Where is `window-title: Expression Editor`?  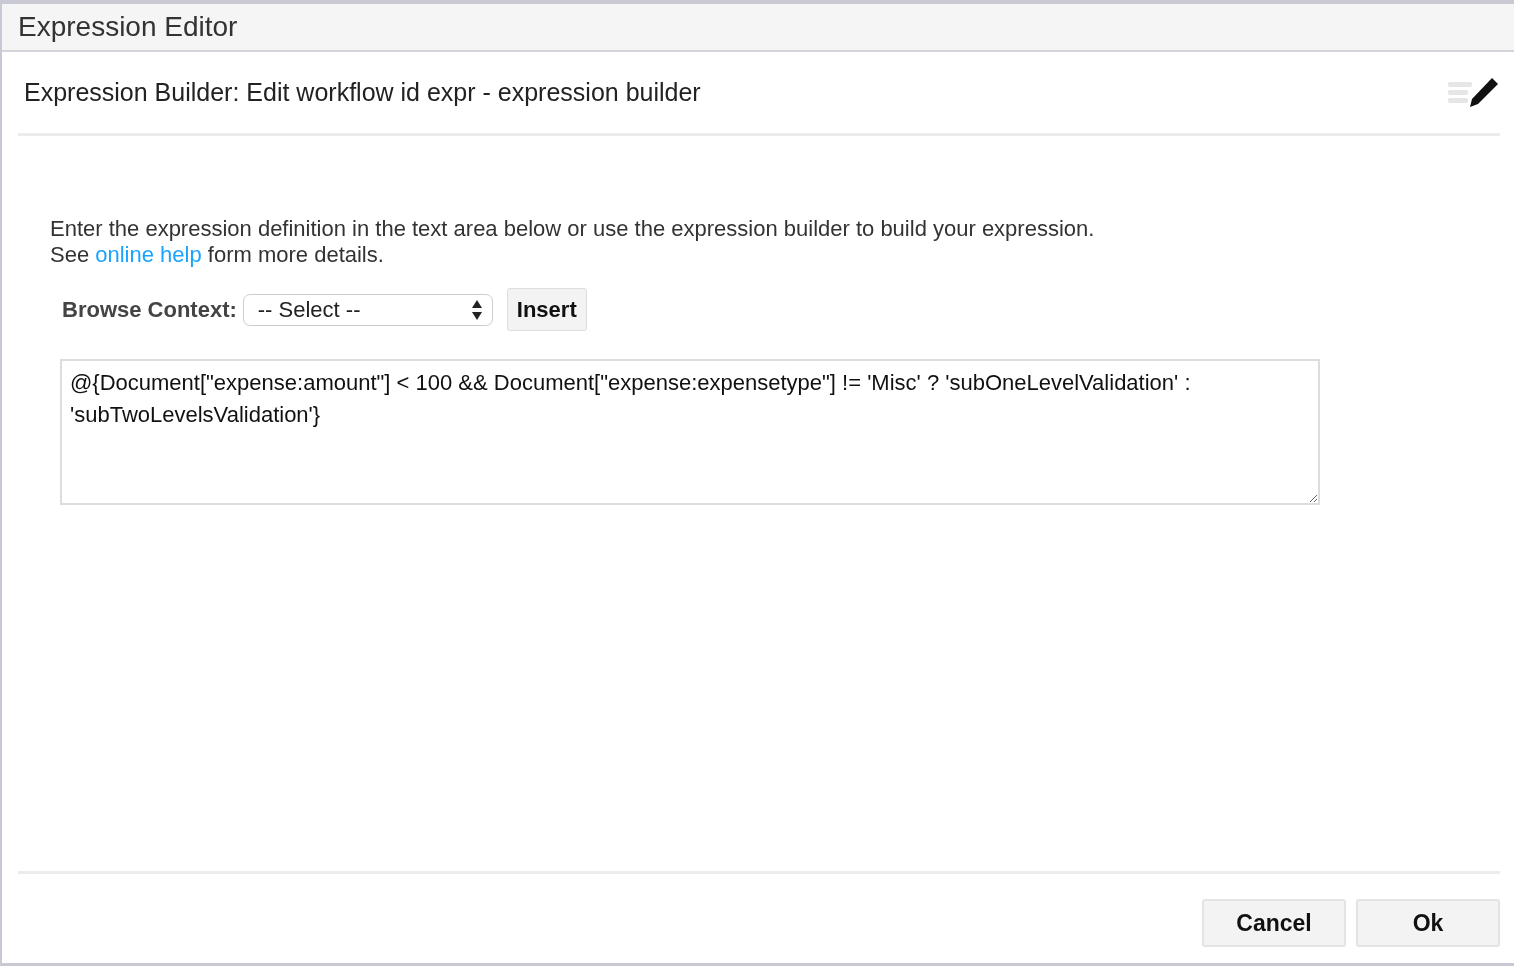 window-title: Expression Editor is located at coordinates (758, 28).